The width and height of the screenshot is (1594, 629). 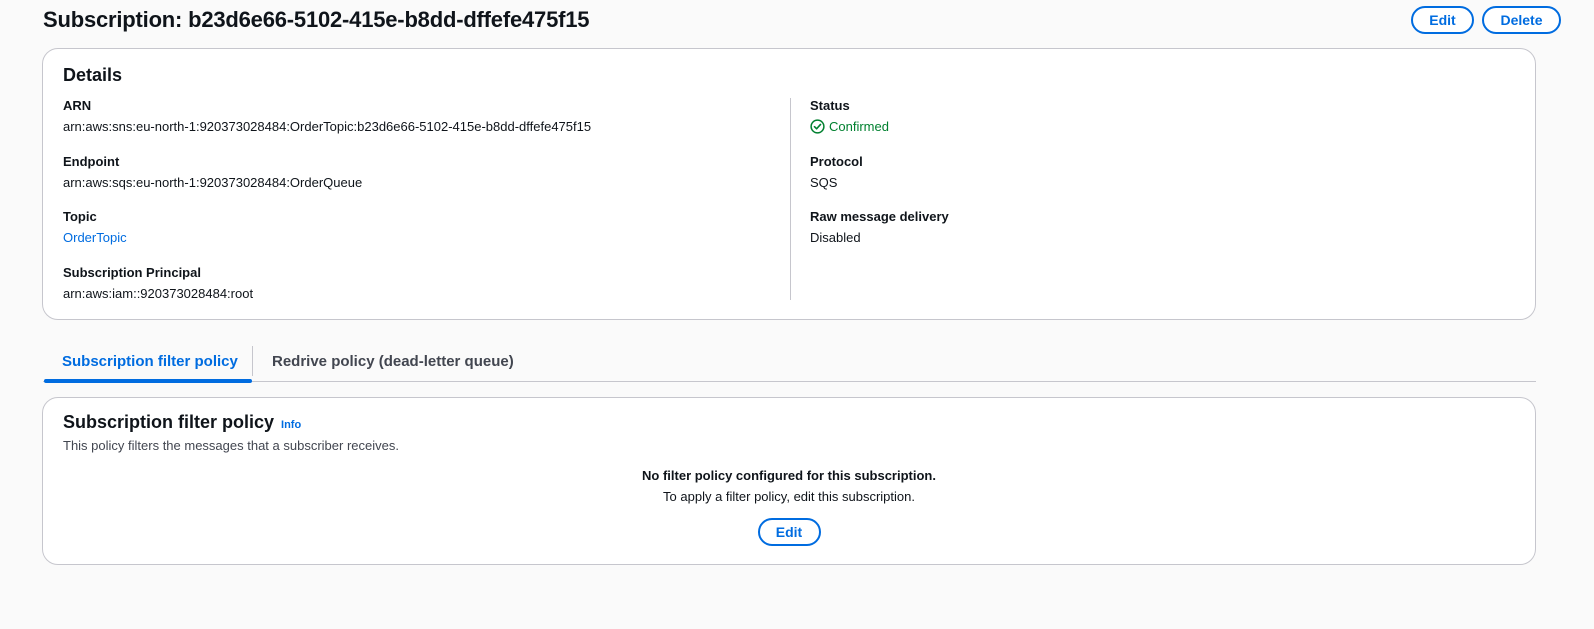 What do you see at coordinates (80, 216) in the screenshot?
I see `topic-label: Topic` at bounding box center [80, 216].